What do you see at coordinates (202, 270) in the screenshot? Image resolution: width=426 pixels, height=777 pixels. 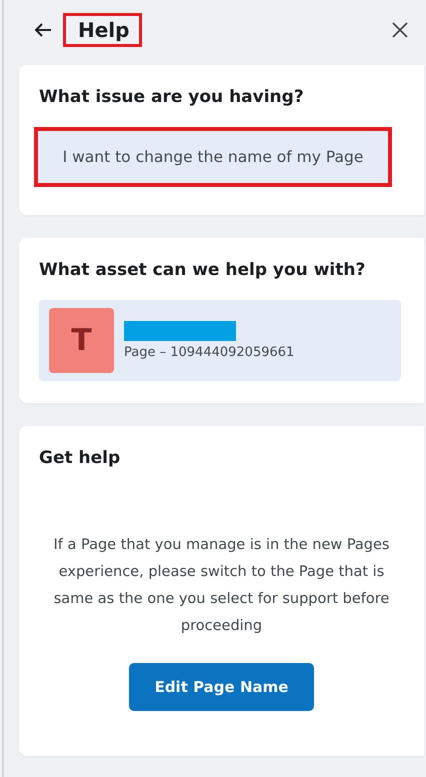 I see `card-heading: What asset can we help you with?` at bounding box center [202, 270].